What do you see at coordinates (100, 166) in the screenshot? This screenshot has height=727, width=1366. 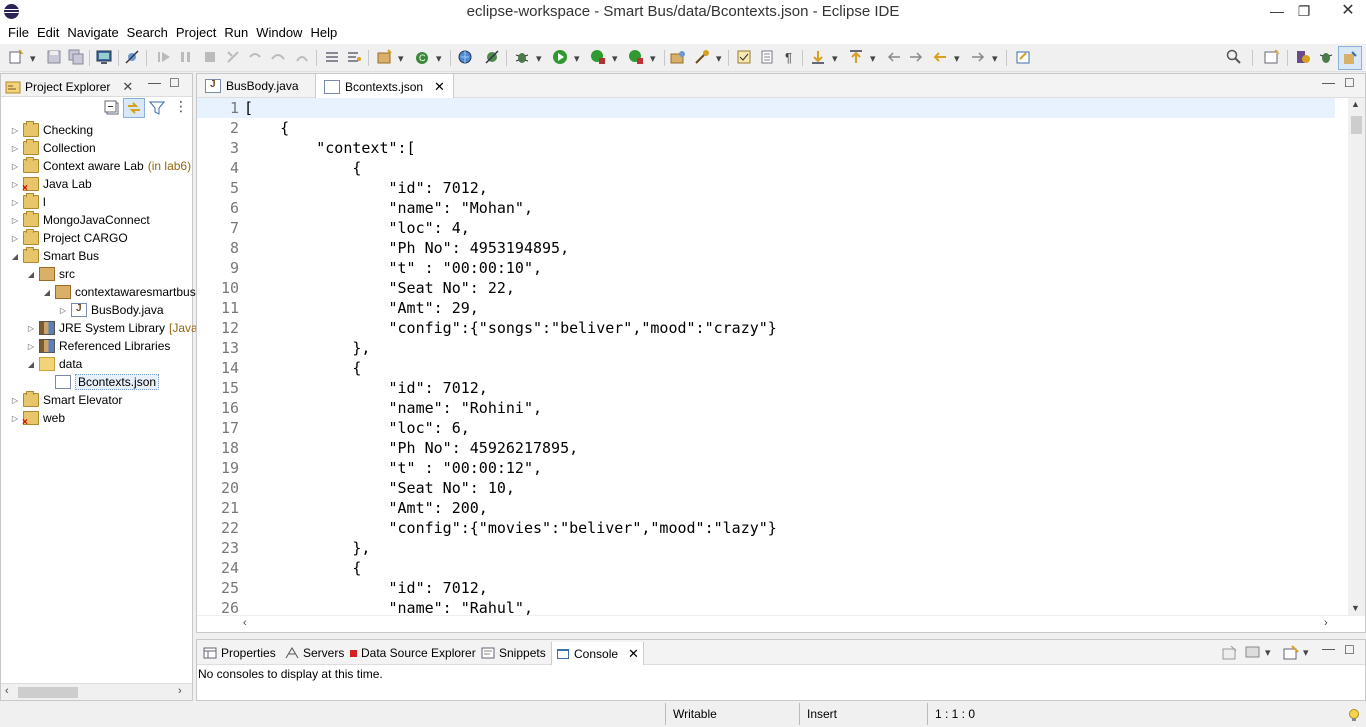 I see `tree-item-context-aware-lab: ▷ Context aware Lab (in lab6)` at bounding box center [100, 166].